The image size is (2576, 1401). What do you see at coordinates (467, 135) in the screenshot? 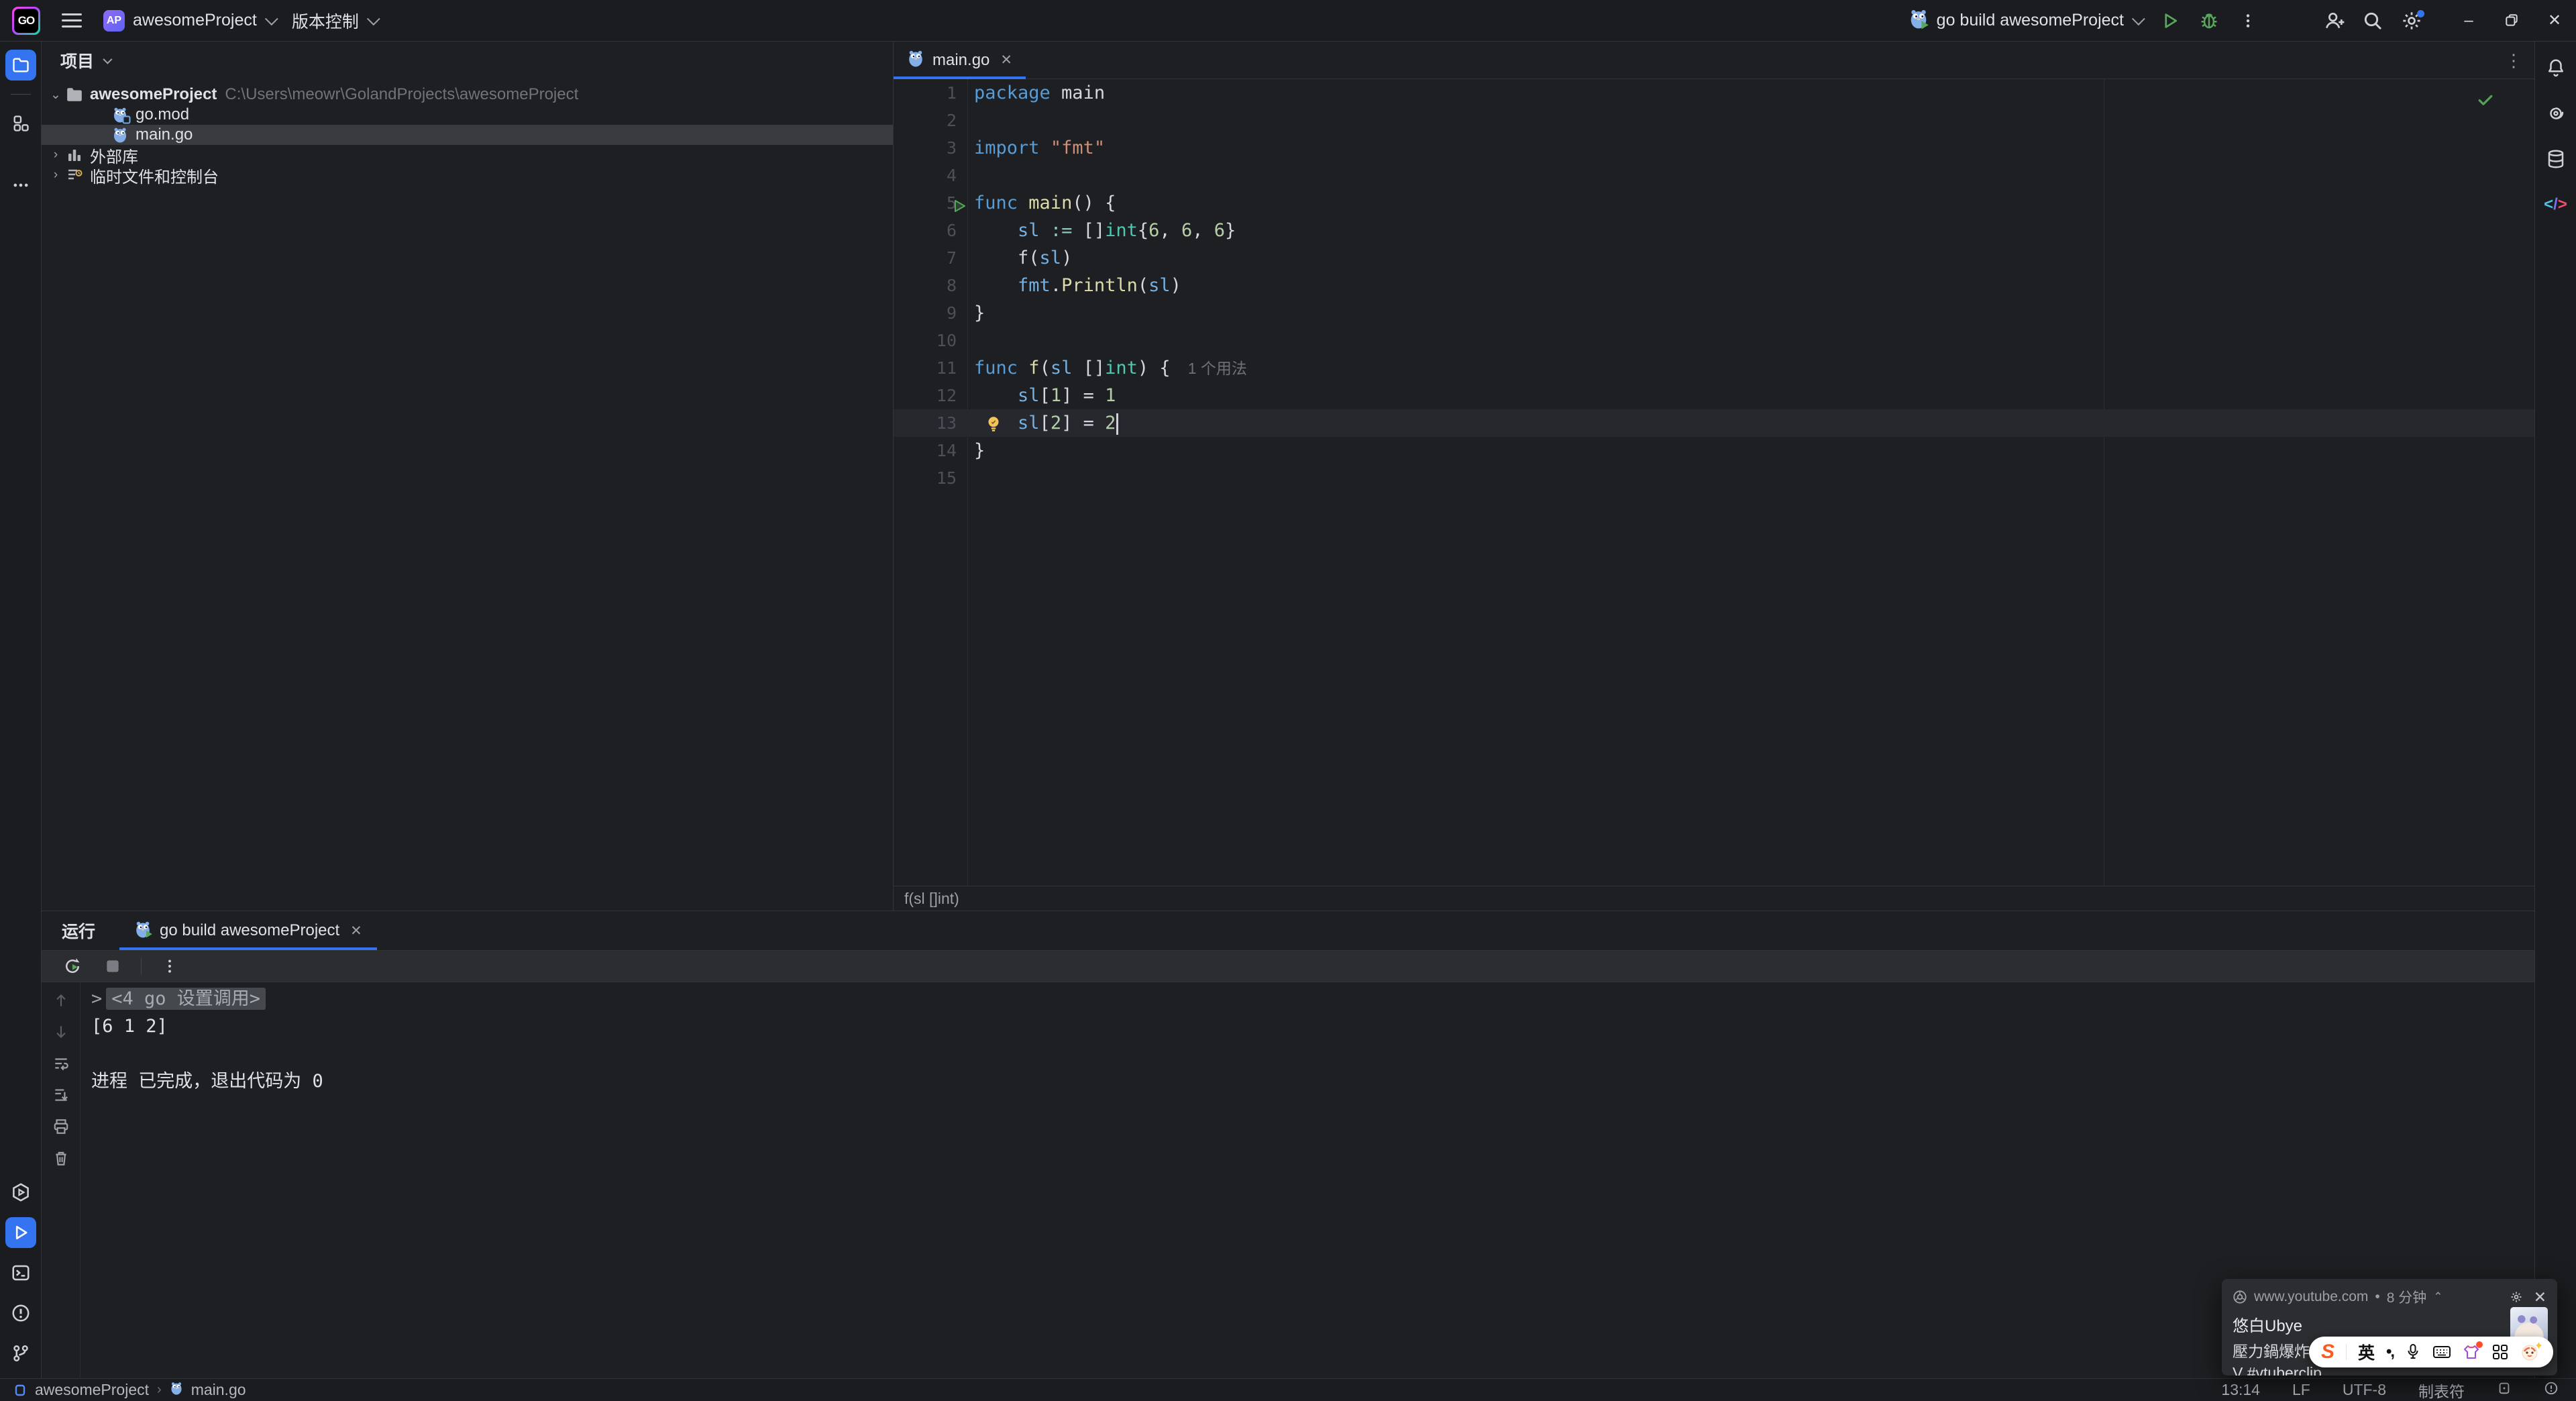
I see `tree-item-main-go: main.go` at bounding box center [467, 135].